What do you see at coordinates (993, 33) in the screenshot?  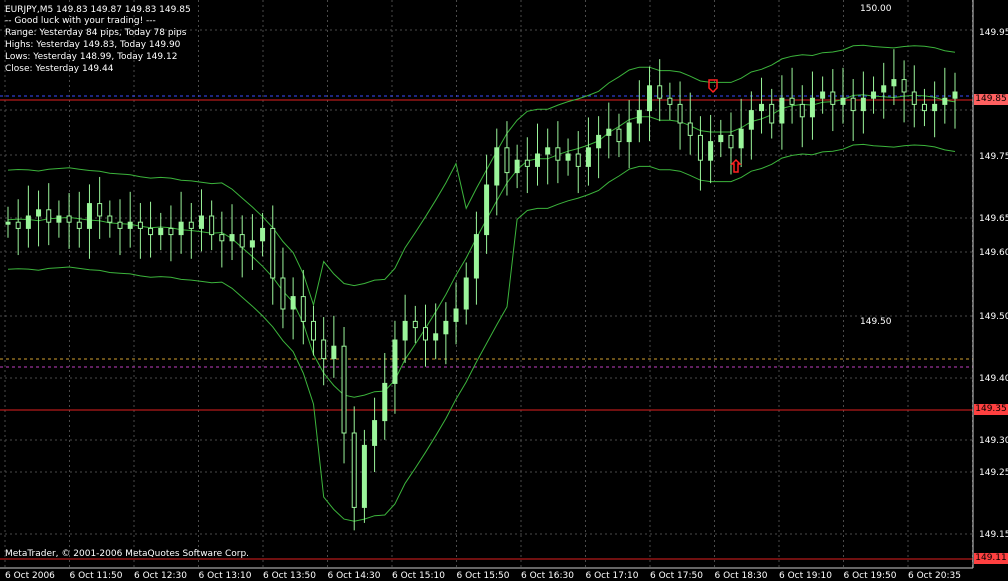 I see `price-label: 149.95` at bounding box center [993, 33].